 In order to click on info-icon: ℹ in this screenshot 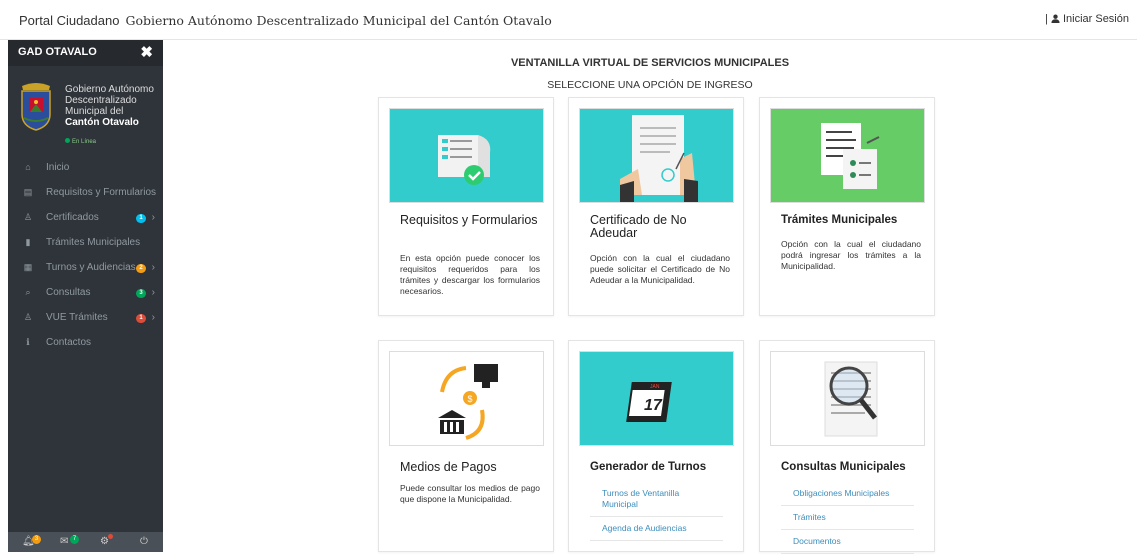, I will do `click(28, 342)`.